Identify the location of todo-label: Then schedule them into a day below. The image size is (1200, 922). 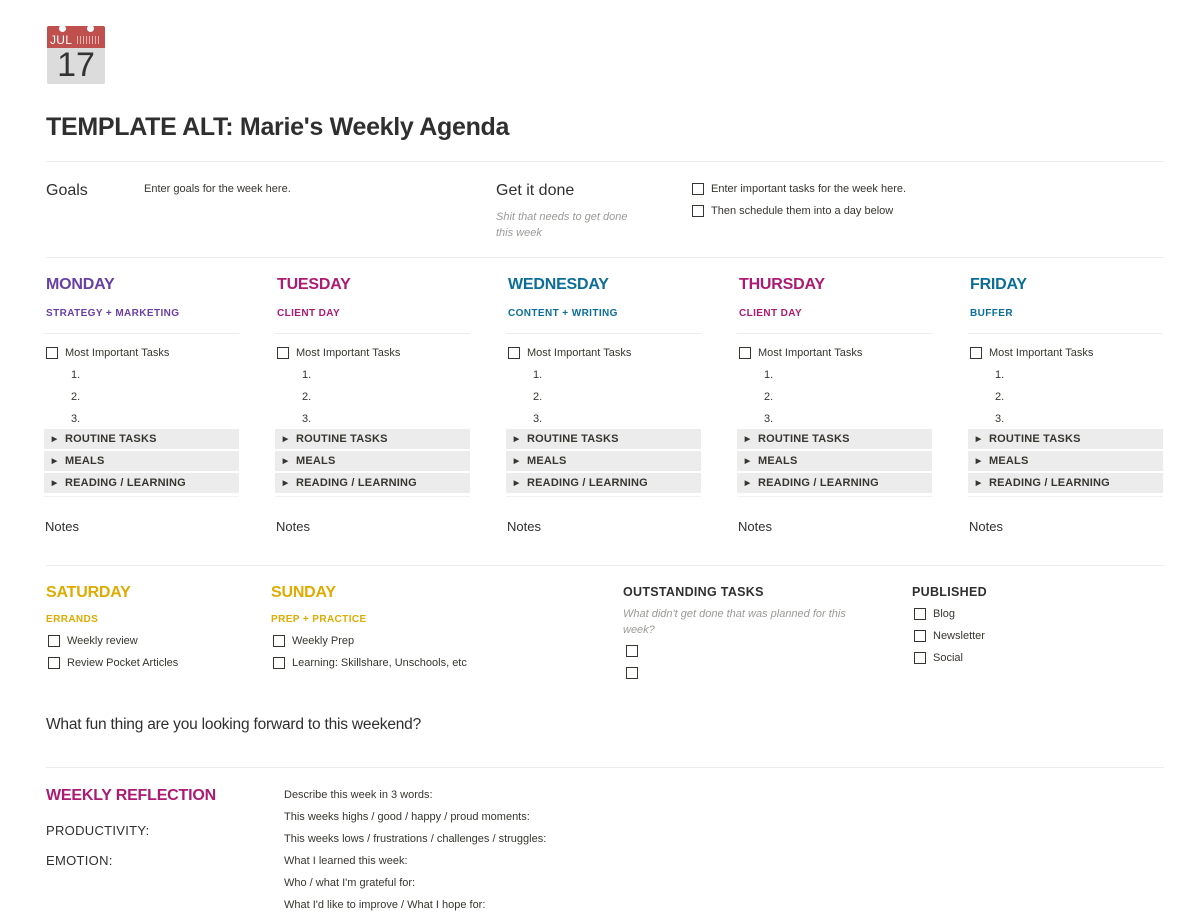
(802, 211).